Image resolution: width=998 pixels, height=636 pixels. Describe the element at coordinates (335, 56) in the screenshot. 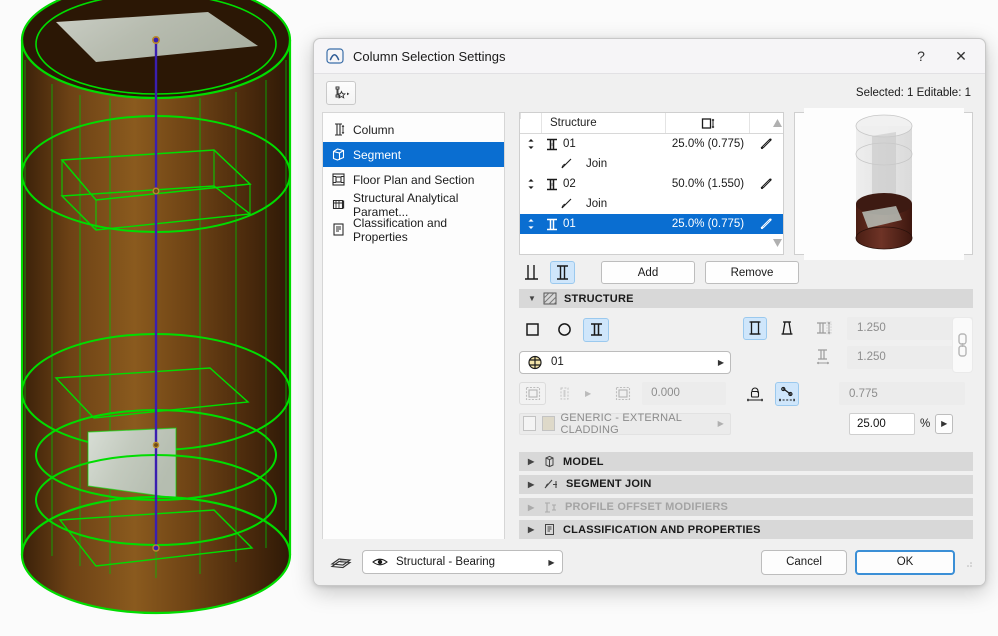

I see `archicad-logo-icon` at that location.